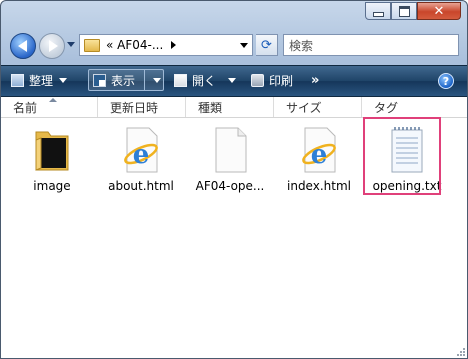 The height and width of the screenshot is (359, 468). I want to click on column-header-label: タグ, so click(386, 107).